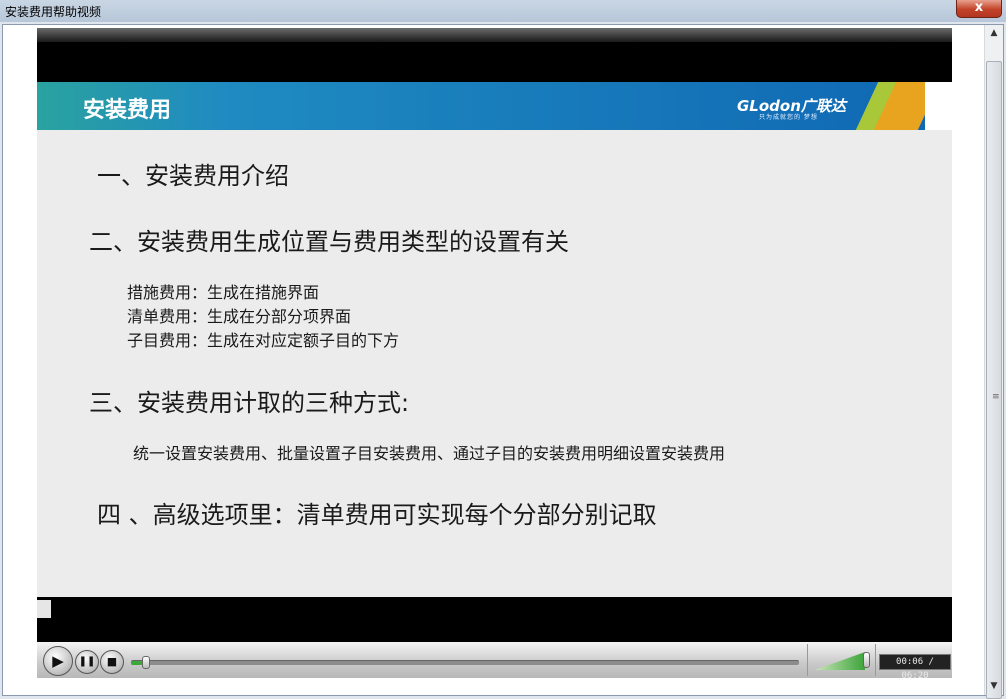 The height and width of the screenshot is (699, 1006). I want to click on vertical-scrollbar: ▲ ≡ ▼, so click(993, 362).